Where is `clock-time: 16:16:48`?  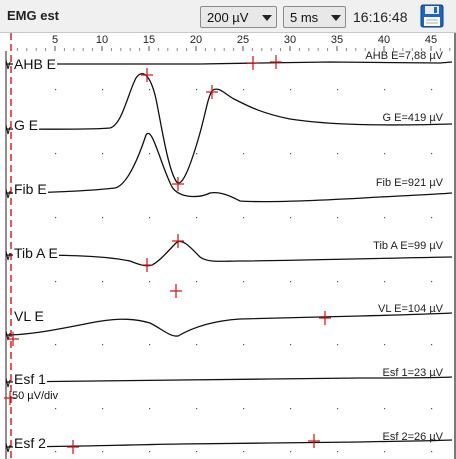 clock-time: 16:16:48 is located at coordinates (380, 17).